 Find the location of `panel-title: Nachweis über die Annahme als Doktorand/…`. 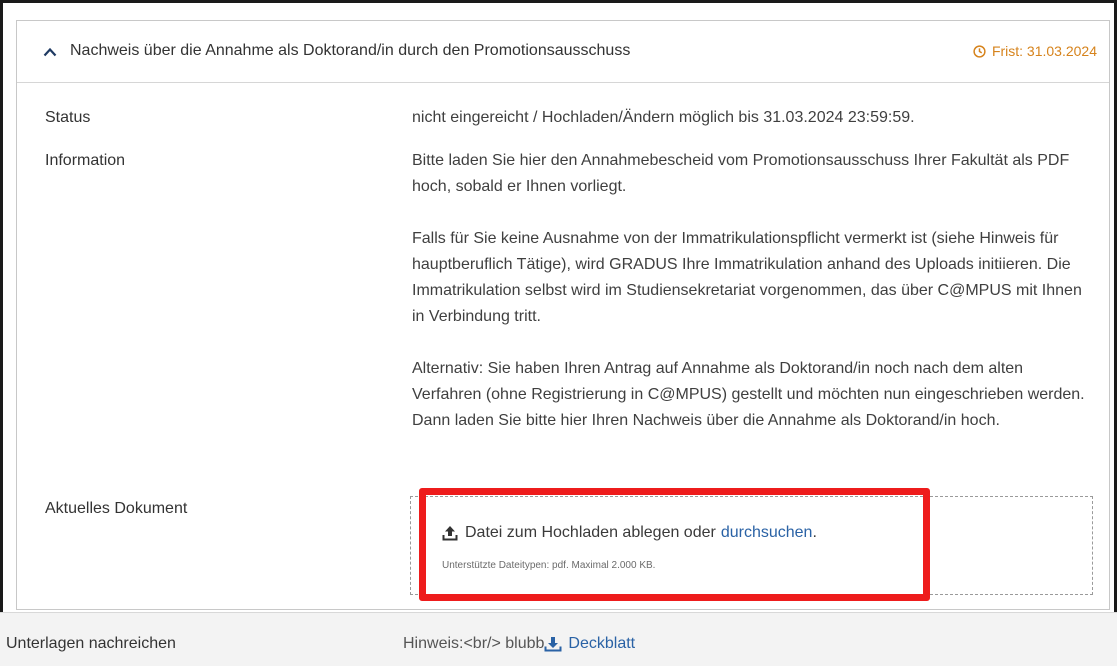

panel-title: Nachweis über die Annahme als Doktorand/… is located at coordinates (350, 50).